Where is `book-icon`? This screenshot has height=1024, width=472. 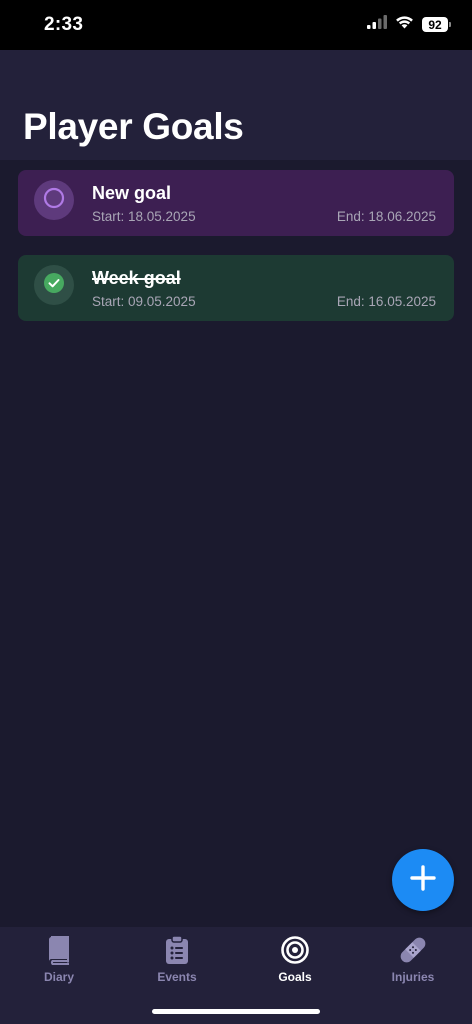 book-icon is located at coordinates (59, 950).